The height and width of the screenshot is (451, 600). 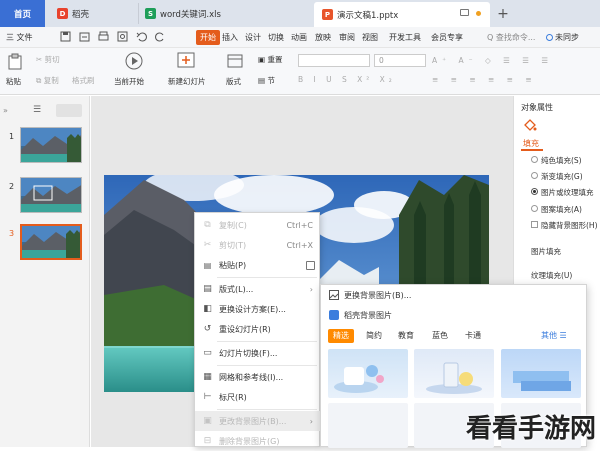 I want to click on preview-icon, so click(x=122, y=36).